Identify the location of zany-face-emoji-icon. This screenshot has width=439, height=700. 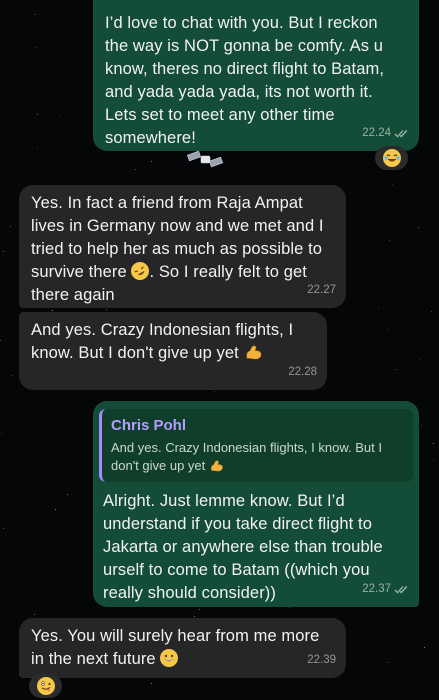
(45, 686).